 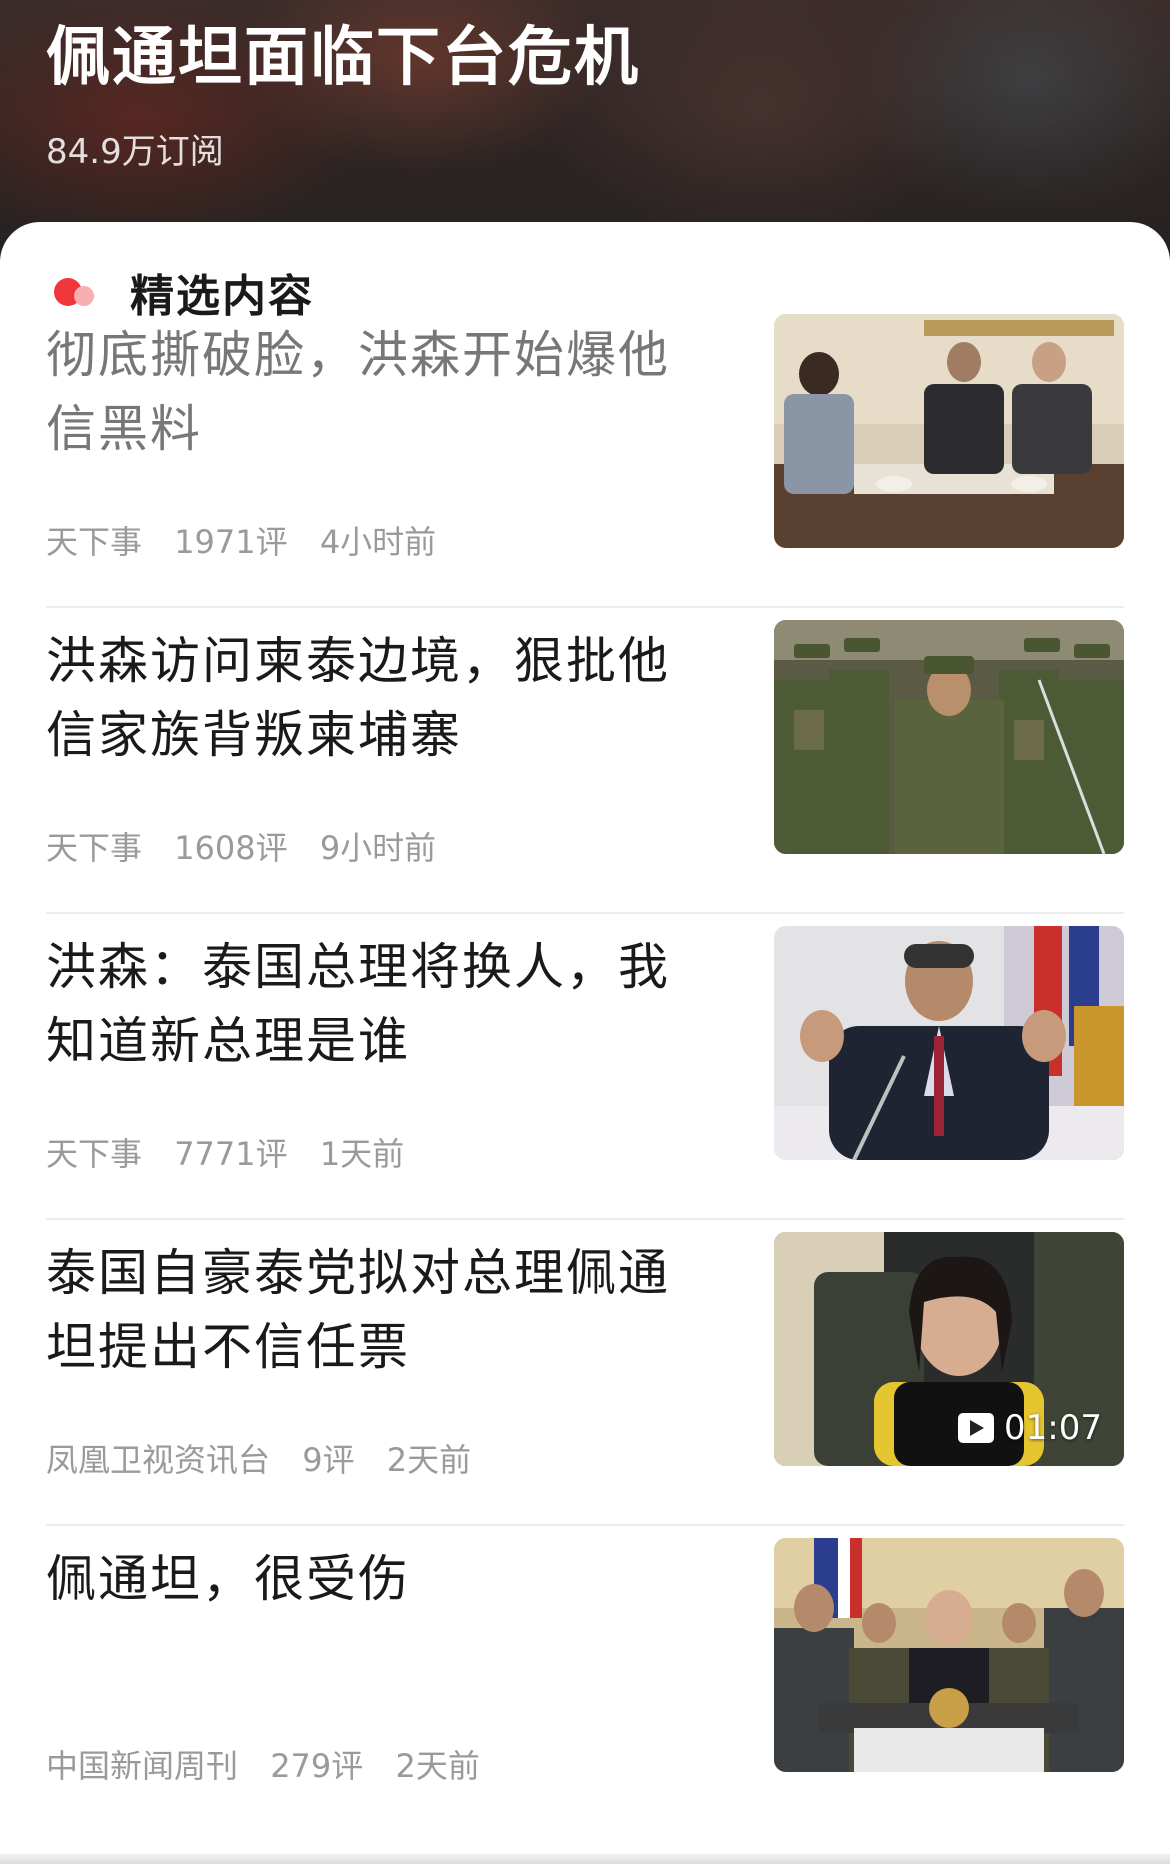 I want to click on news-time: 1天前, so click(x=362, y=1154).